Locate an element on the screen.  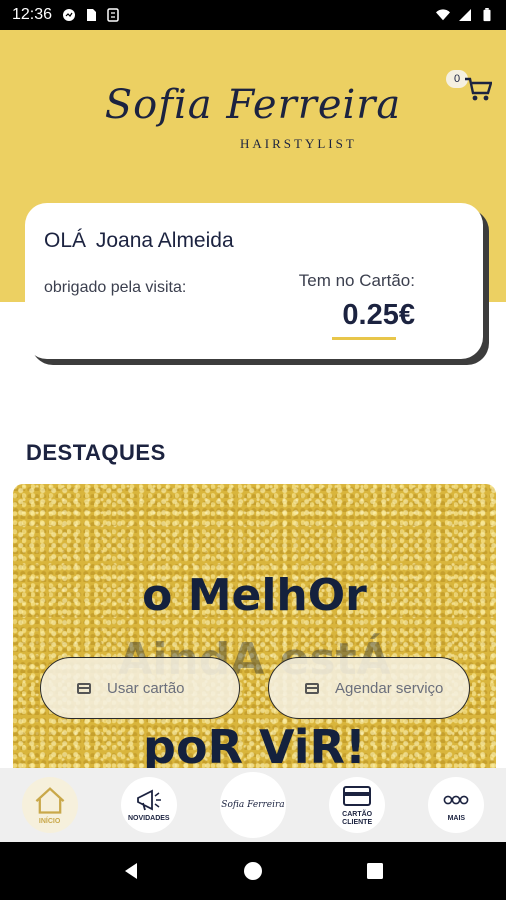
user-name: Joana Almeida is located at coordinates (164, 240).